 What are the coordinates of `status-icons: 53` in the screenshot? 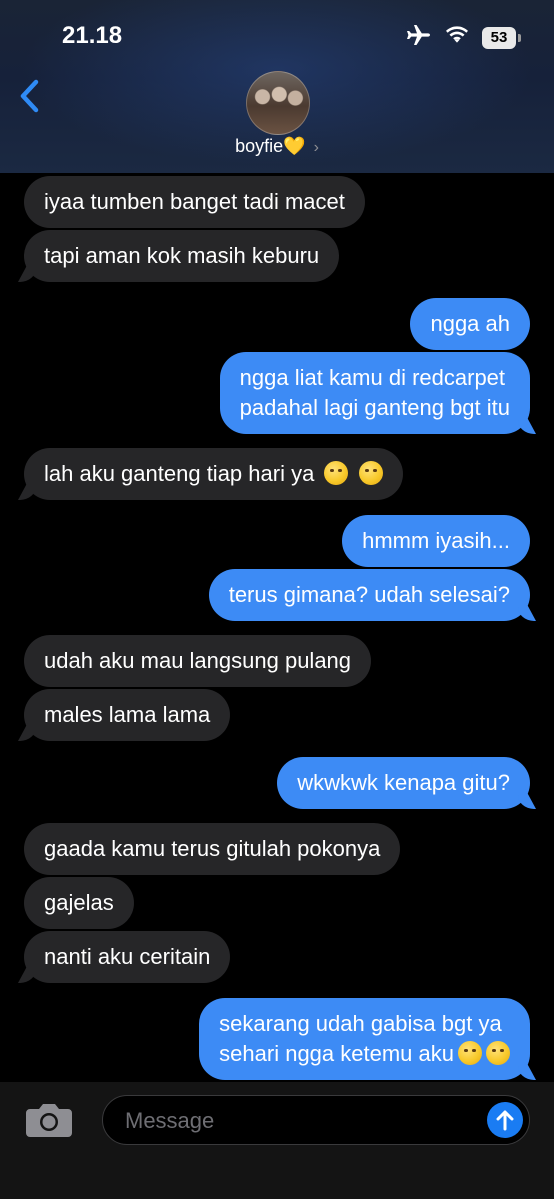 It's located at (463, 37).